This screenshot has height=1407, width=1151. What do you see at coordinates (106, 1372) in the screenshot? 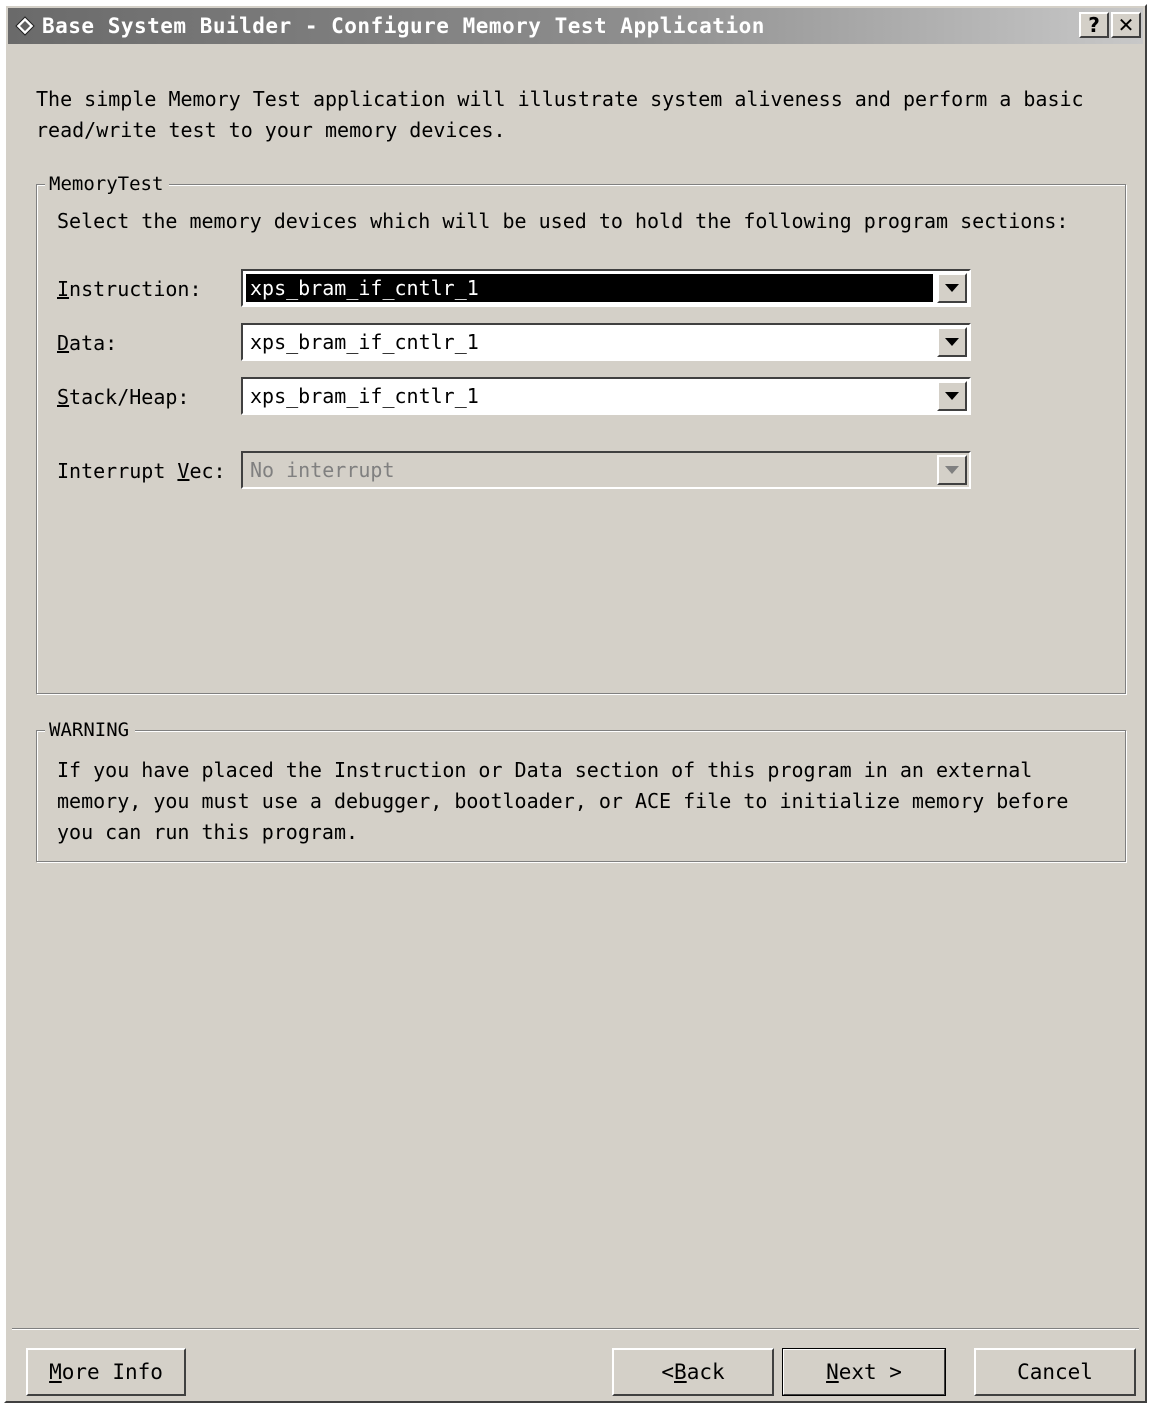
I see `more-info-button: More Info` at bounding box center [106, 1372].